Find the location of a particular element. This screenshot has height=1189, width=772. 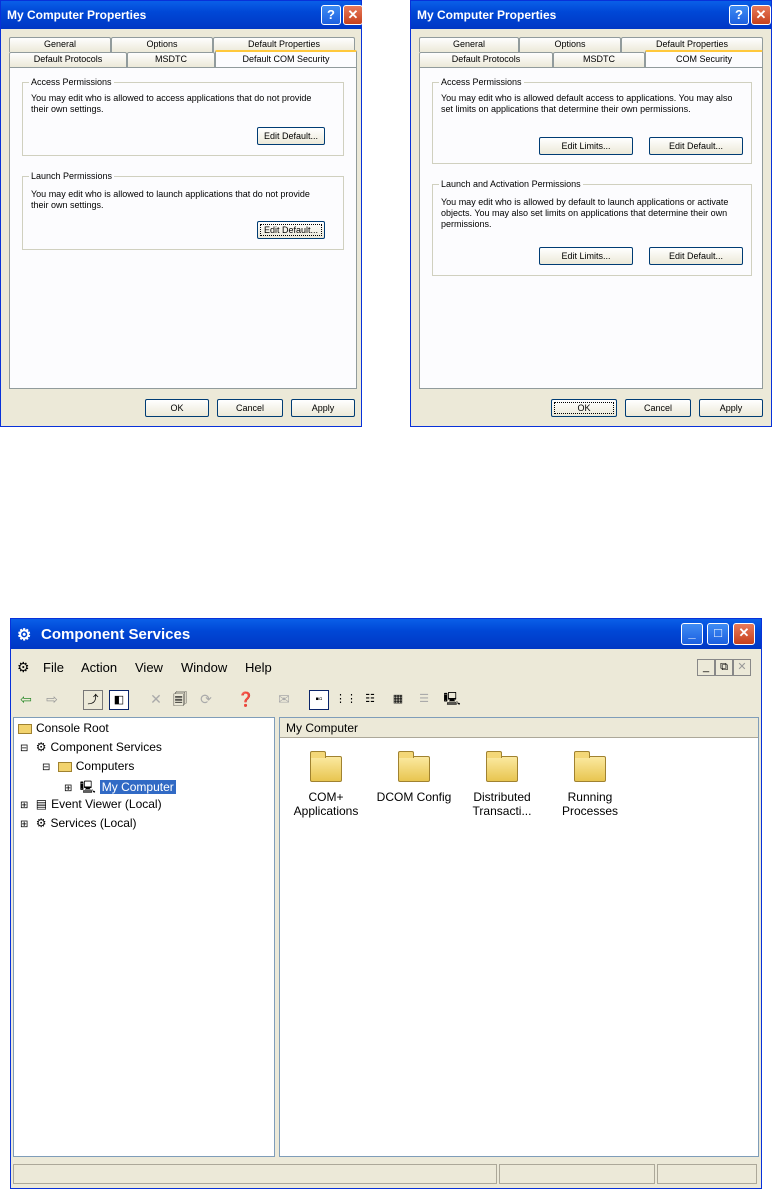

services-icon: ⚙ is located at coordinates (41, 823).